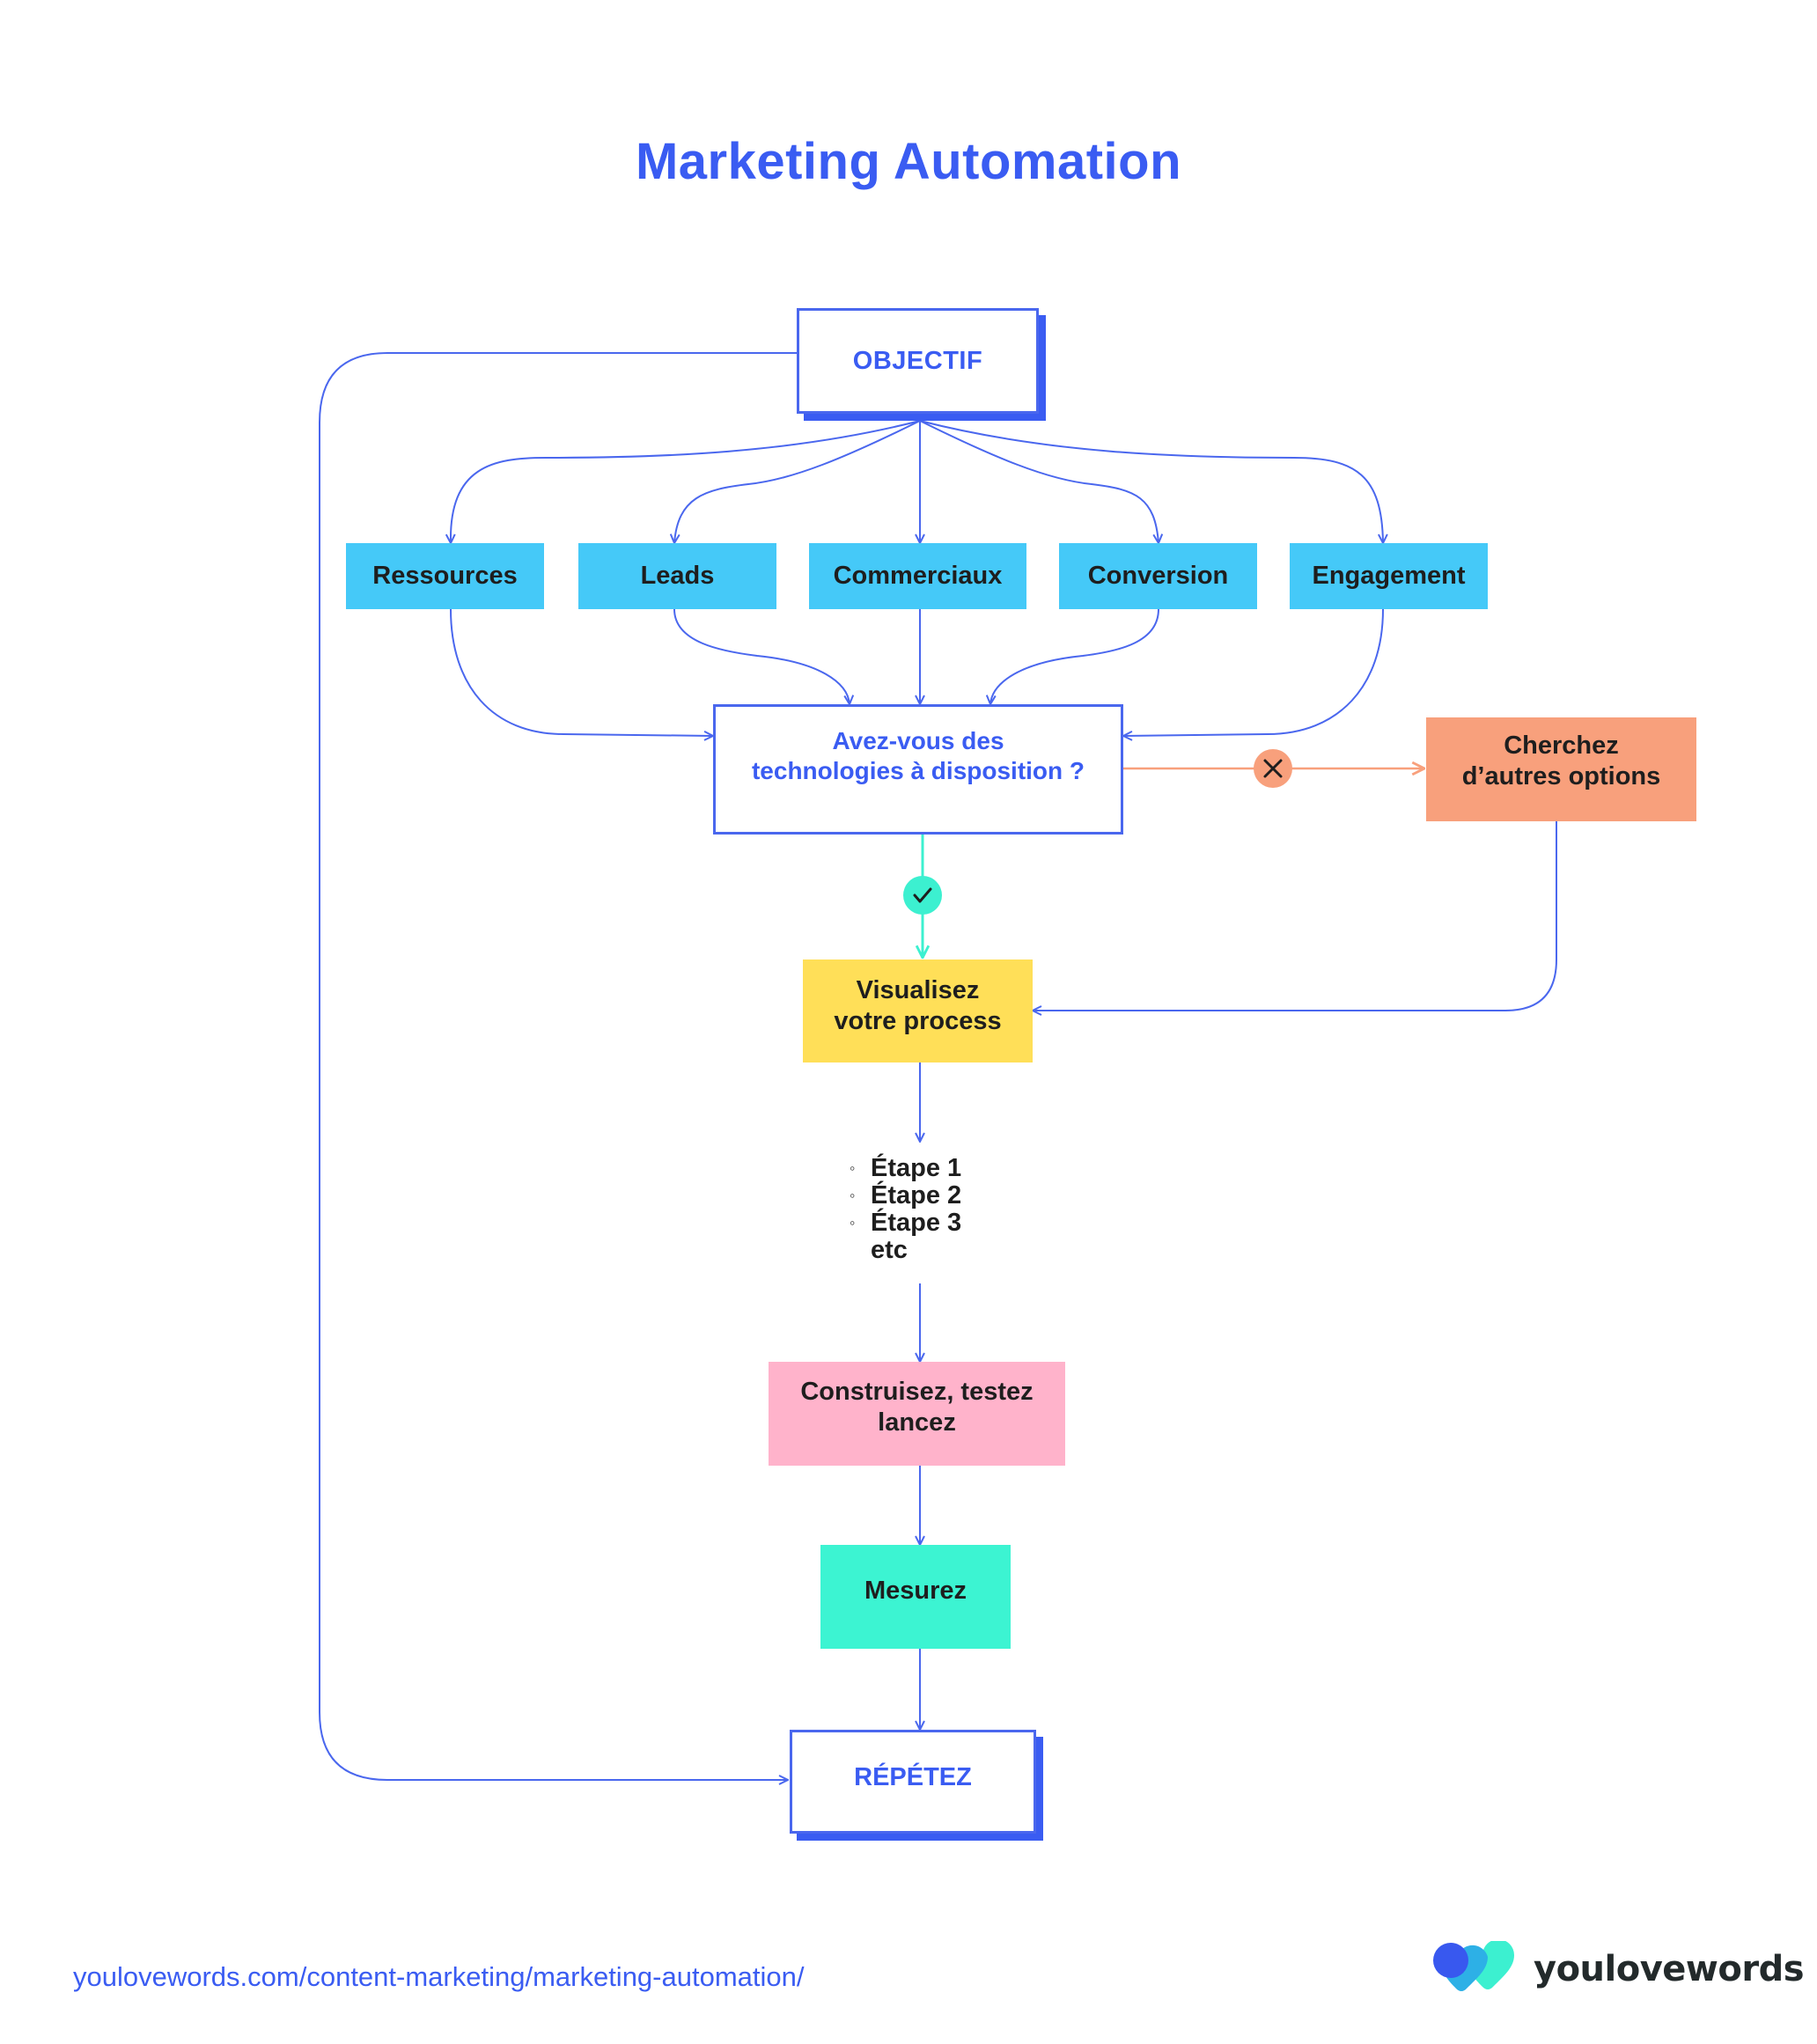 The height and width of the screenshot is (2044, 1817). Describe the element at coordinates (916, 1195) in the screenshot. I see `step-label: Étape 2` at that location.